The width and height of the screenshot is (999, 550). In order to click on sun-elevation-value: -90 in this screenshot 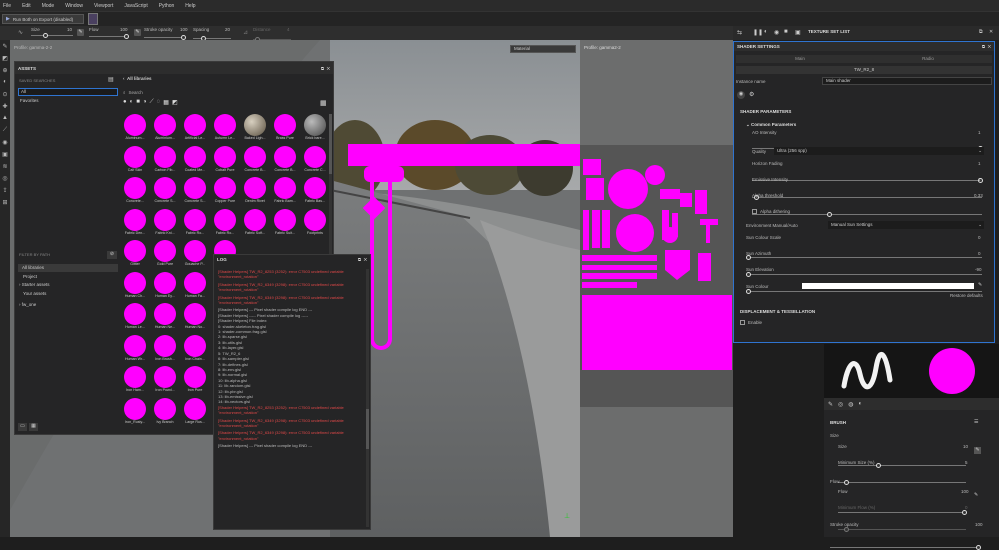, I will do `click(978, 269)`.